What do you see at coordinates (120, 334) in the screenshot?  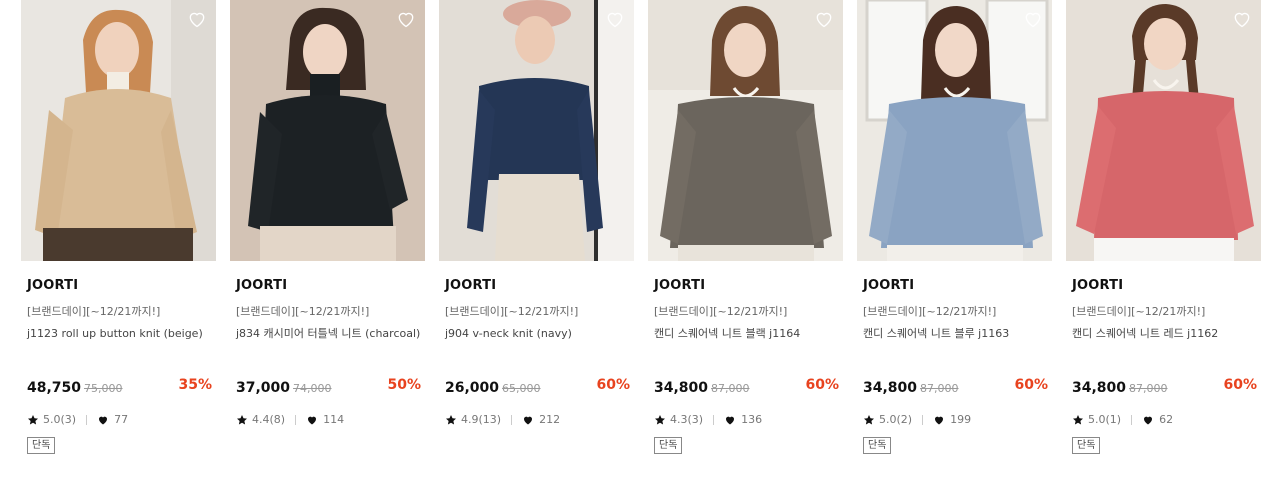 I see `product-name: j1123 roll up button knit (beige)` at bounding box center [120, 334].